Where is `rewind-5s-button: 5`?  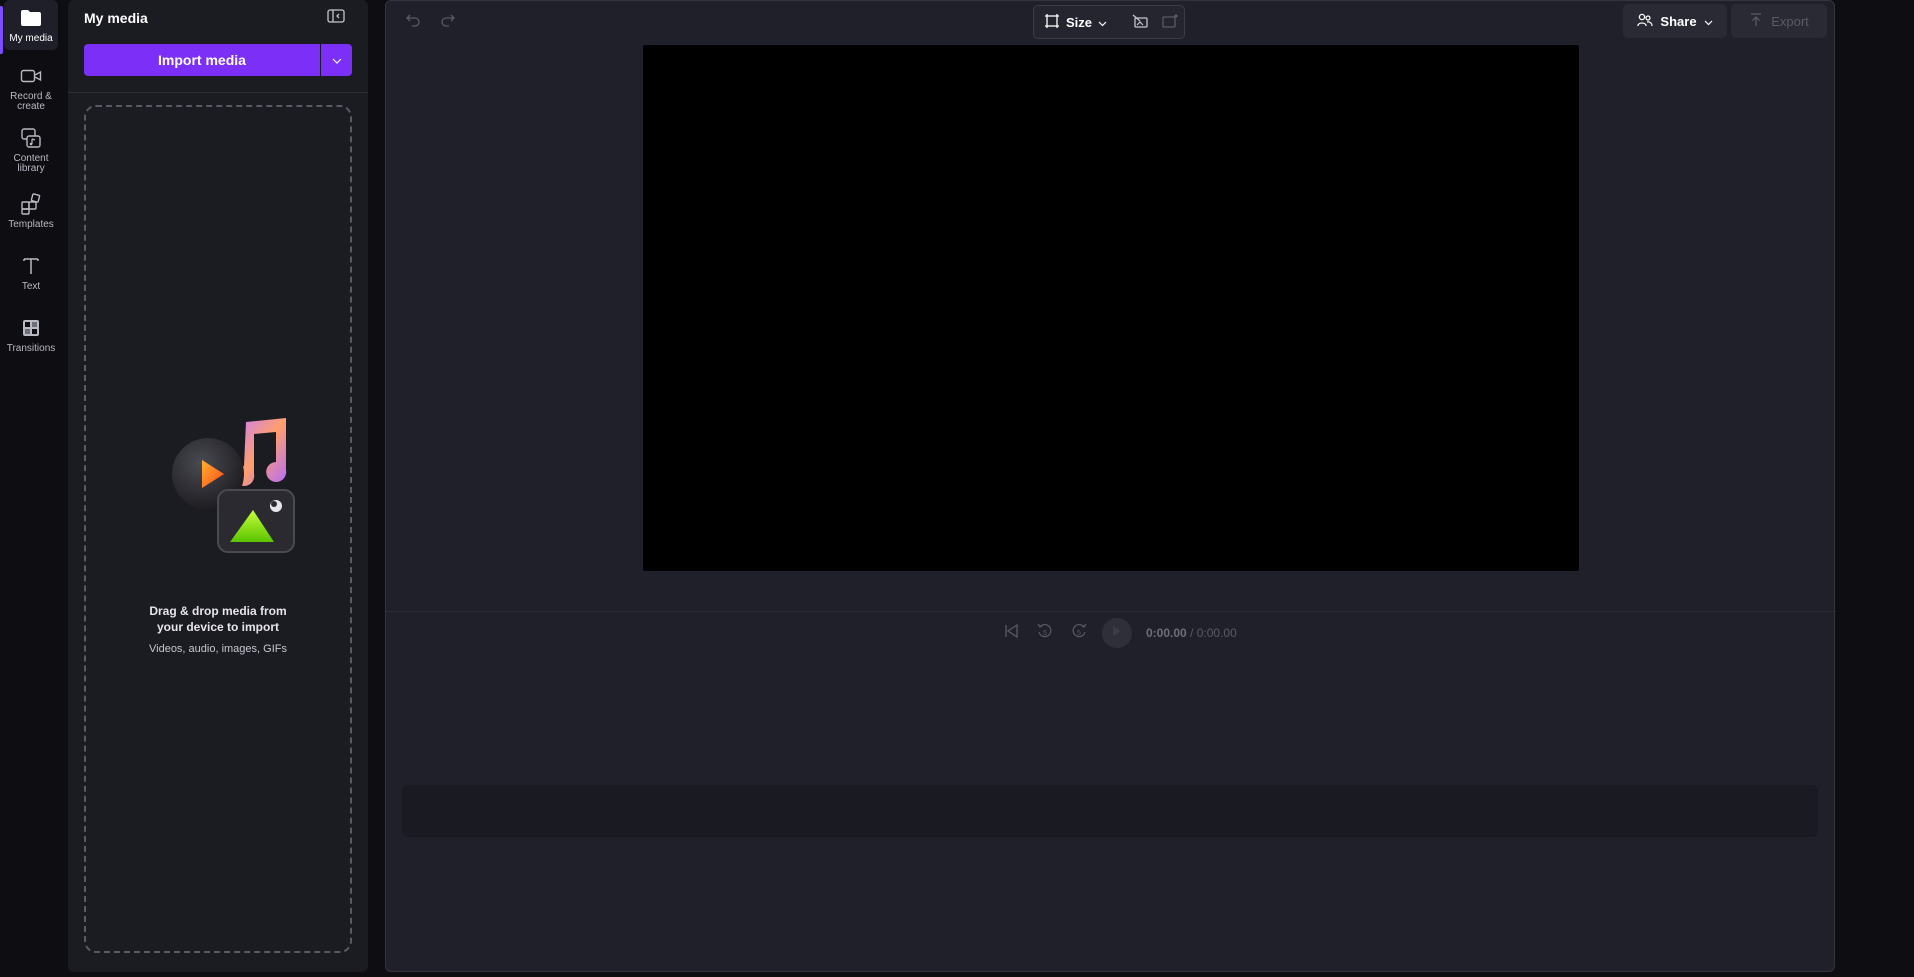 rewind-5s-button: 5 is located at coordinates (1045, 633).